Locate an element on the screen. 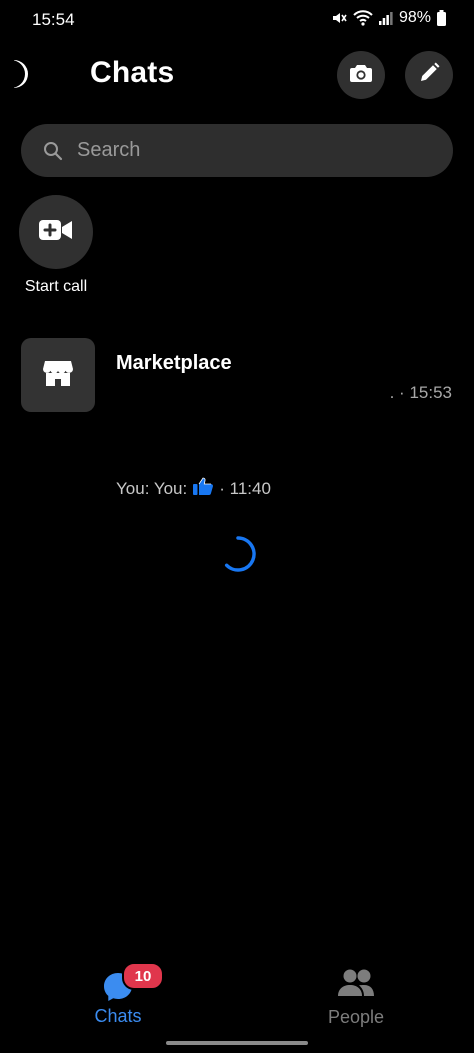 This screenshot has width=474, height=1053. start-call-button: Start call is located at coordinates (56, 246).